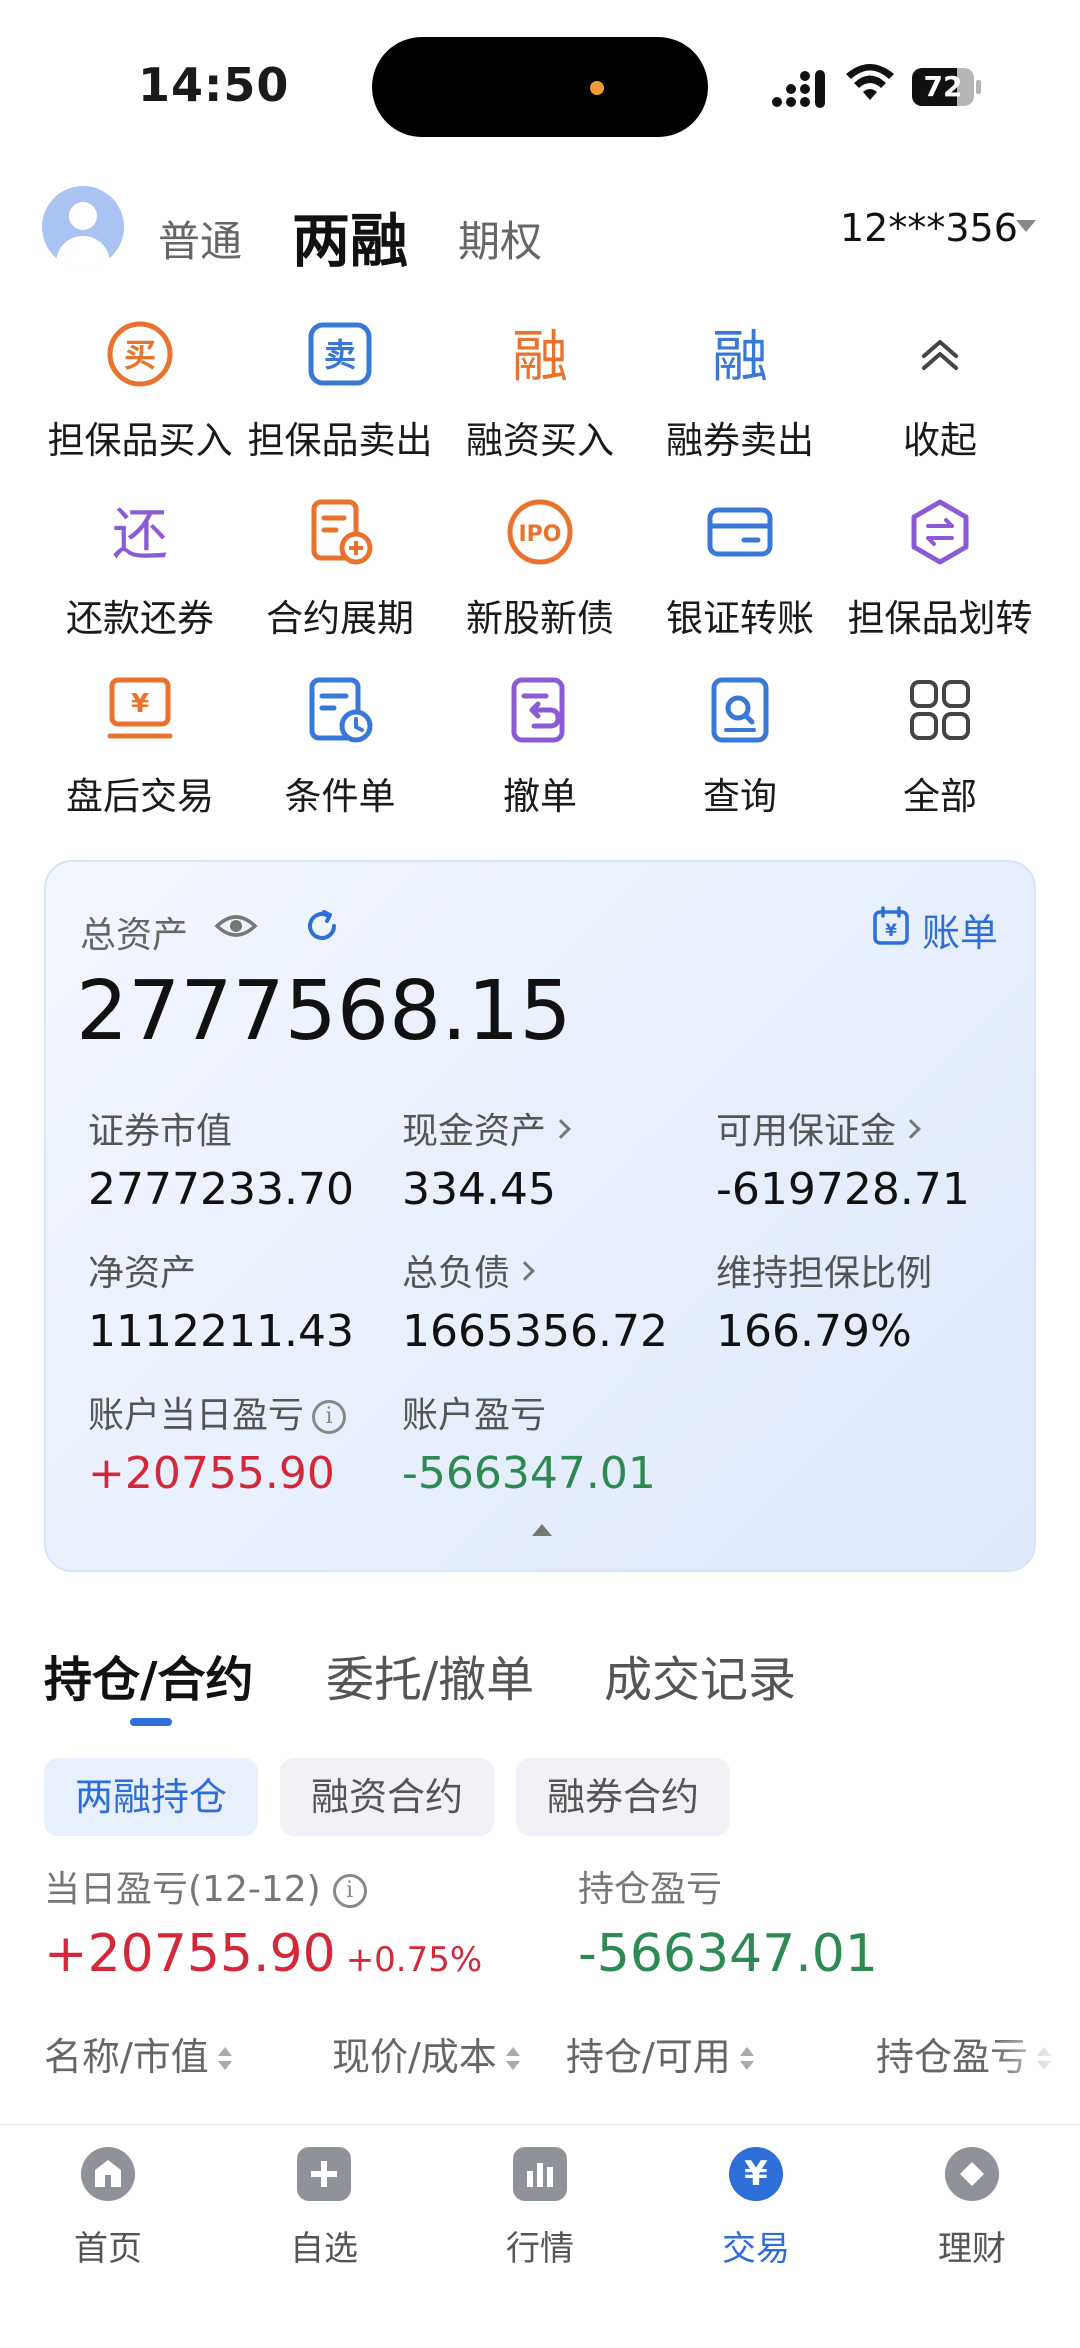 Image resolution: width=1080 pixels, height=2348 pixels. I want to click on function-contract-extend: 合约展期, so click(340, 571).